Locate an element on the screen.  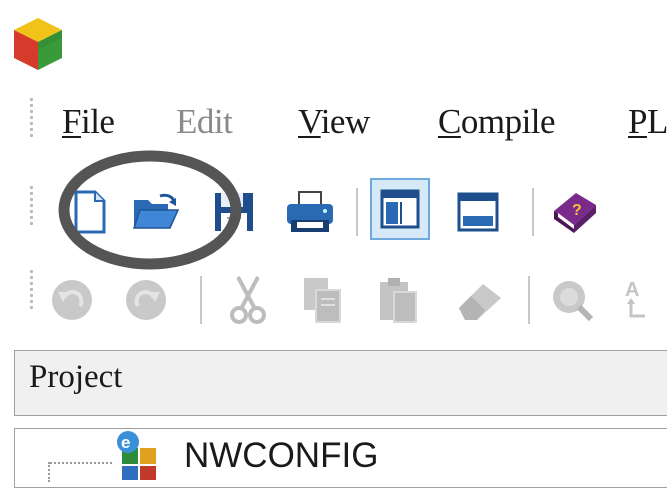
help-book-icon: ? is located at coordinates (575, 213).